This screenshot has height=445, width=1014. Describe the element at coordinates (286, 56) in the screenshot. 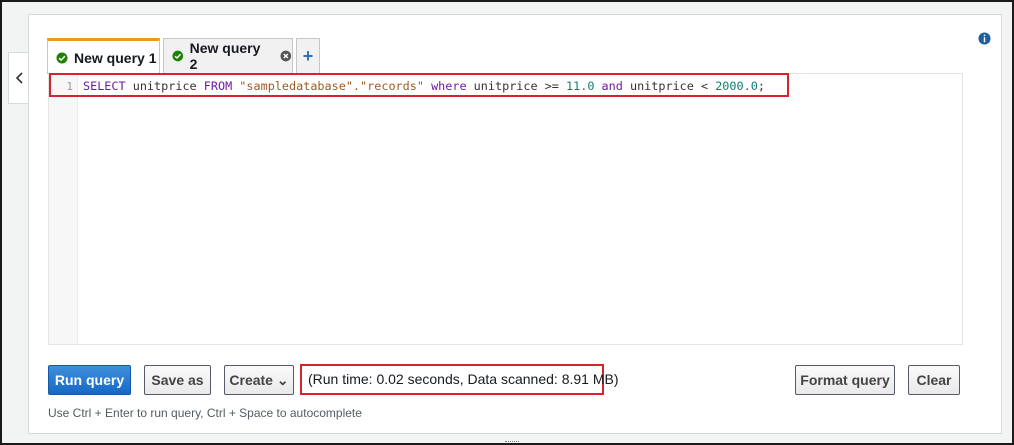

I see `close-icon` at that location.